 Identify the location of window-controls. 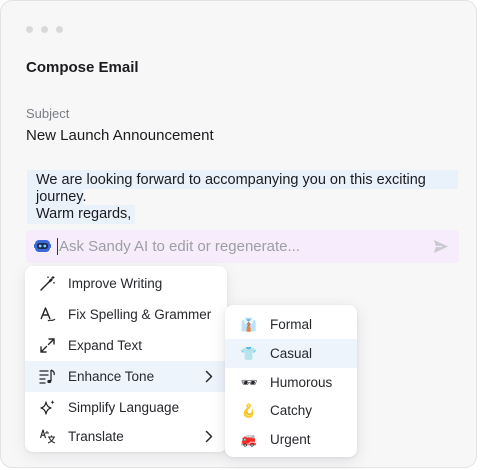
(44, 29).